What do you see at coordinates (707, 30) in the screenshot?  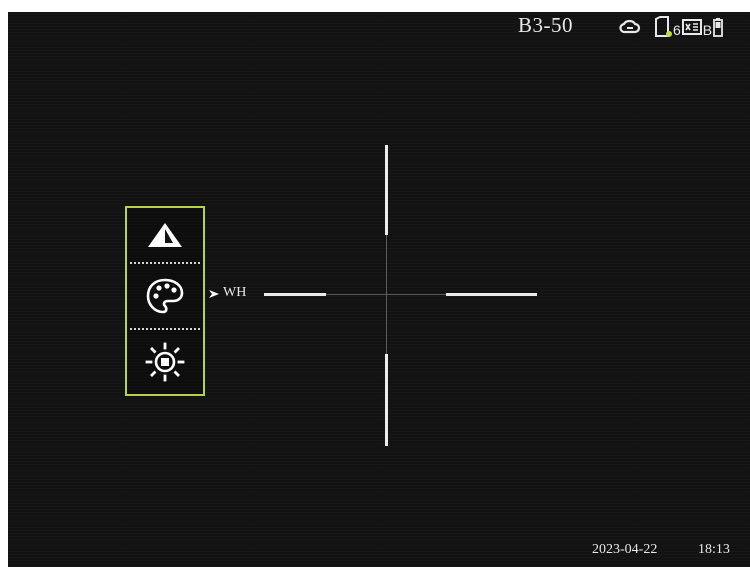 I see `battery-letter: B` at bounding box center [707, 30].